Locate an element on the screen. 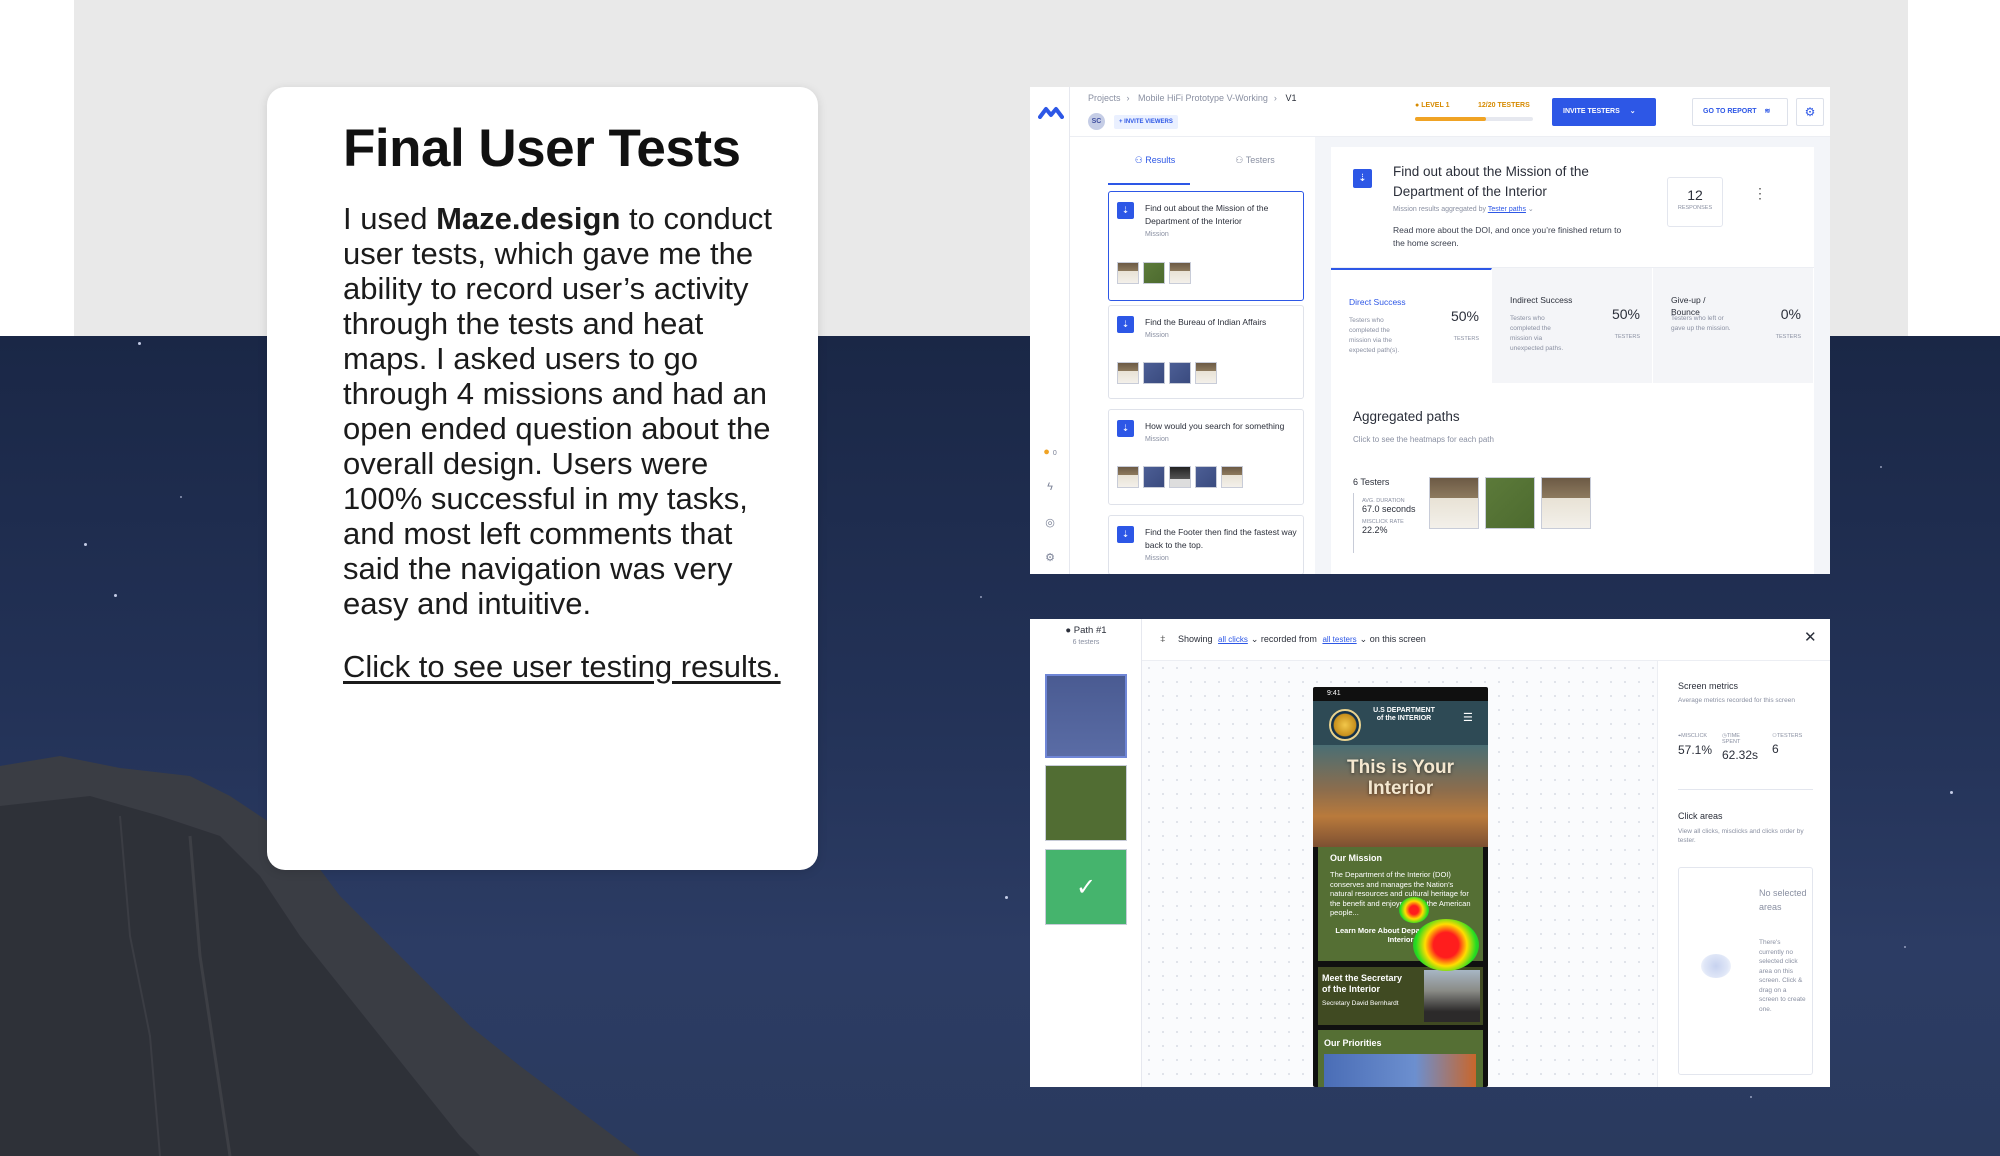  tab-results-label: Results is located at coordinates (1160, 160).